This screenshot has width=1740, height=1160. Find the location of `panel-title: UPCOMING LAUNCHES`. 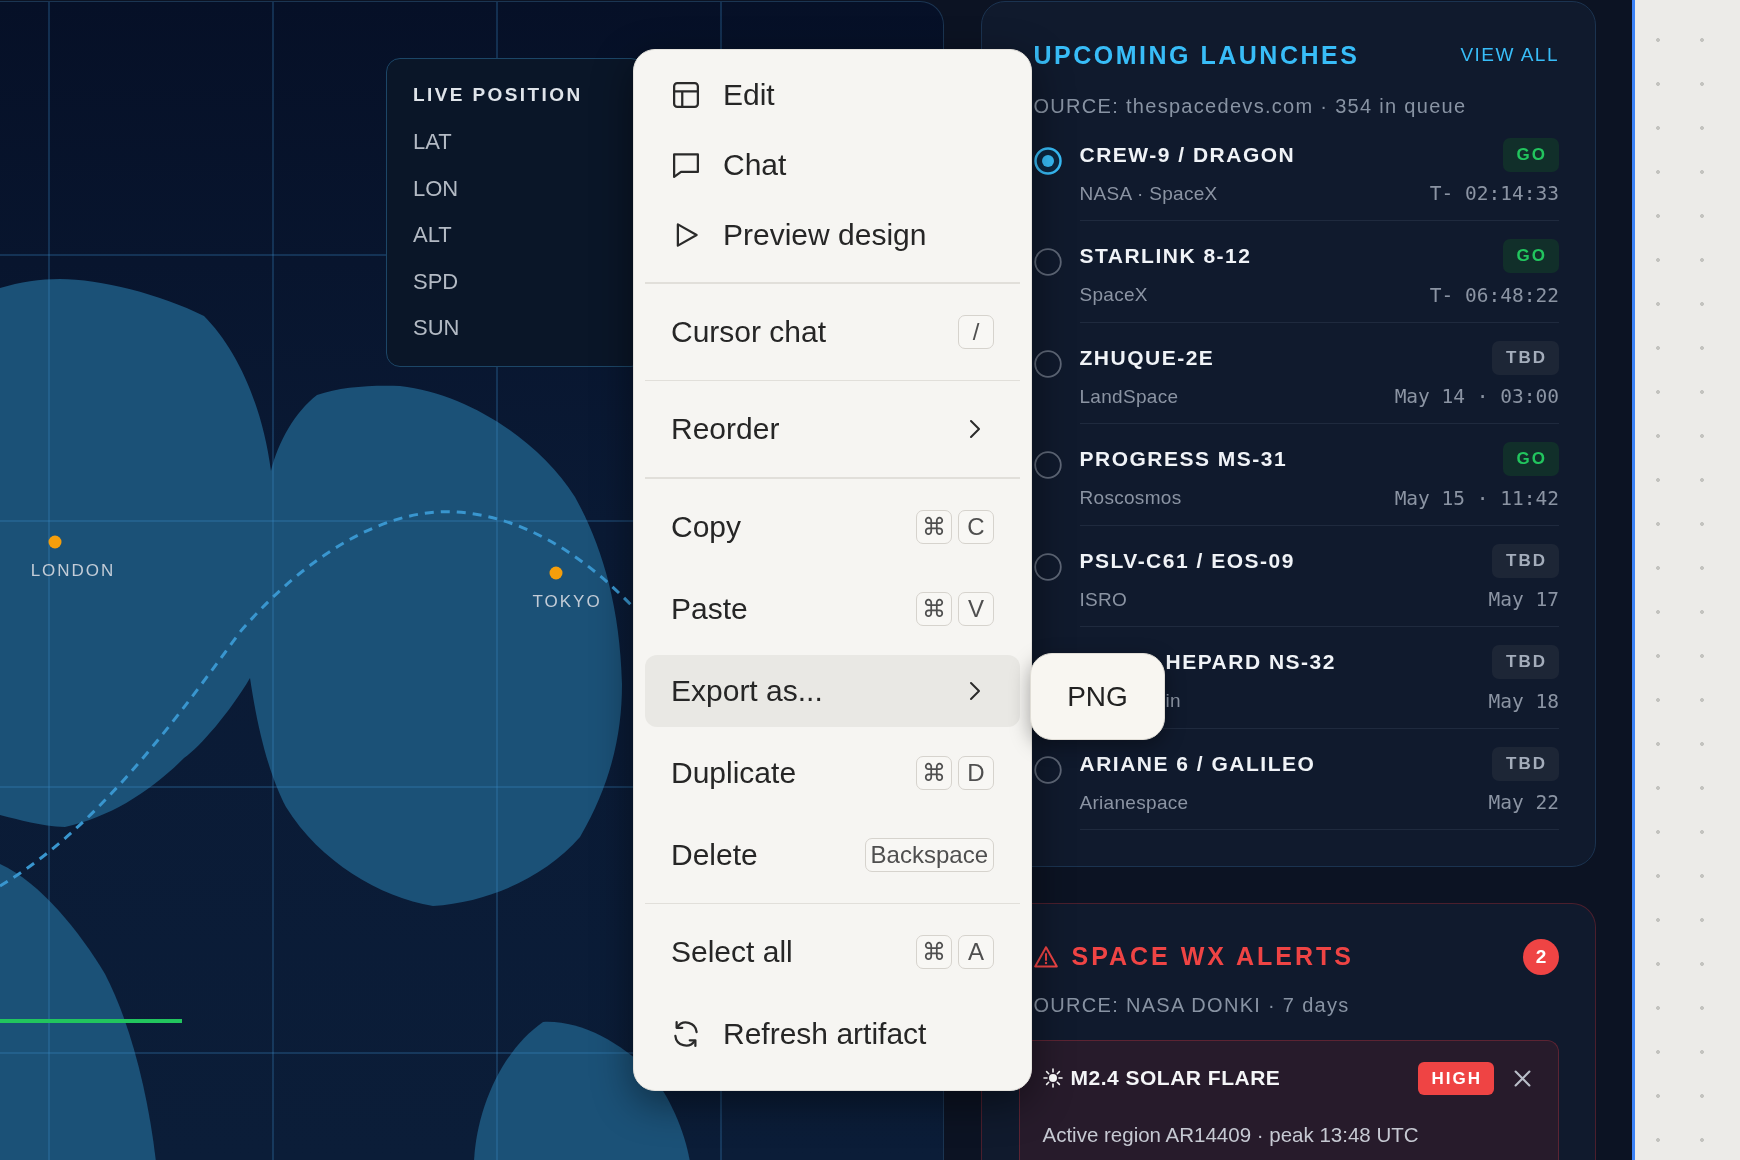

panel-title: UPCOMING LAUNCHES is located at coordinates (1196, 55).